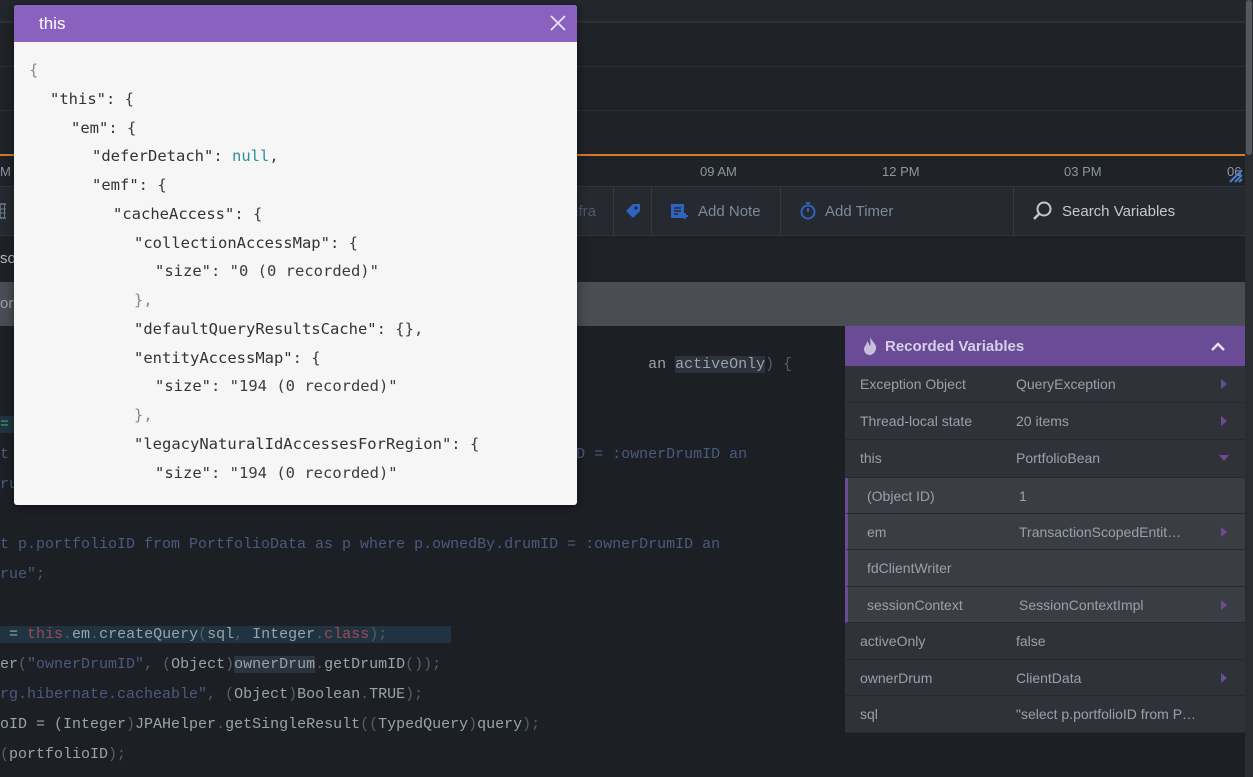 This screenshot has width=1253, height=777. I want to click on code-line: rue";, so click(22, 574).